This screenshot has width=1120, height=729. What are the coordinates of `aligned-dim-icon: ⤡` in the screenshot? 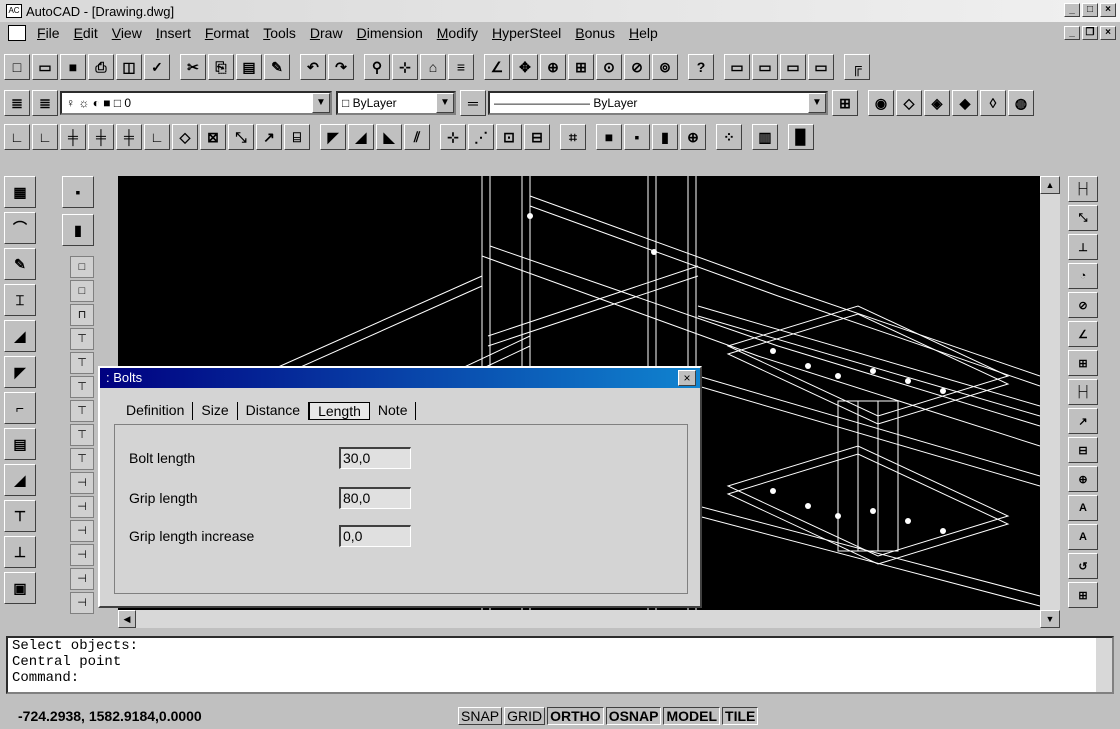 It's located at (1083, 218).